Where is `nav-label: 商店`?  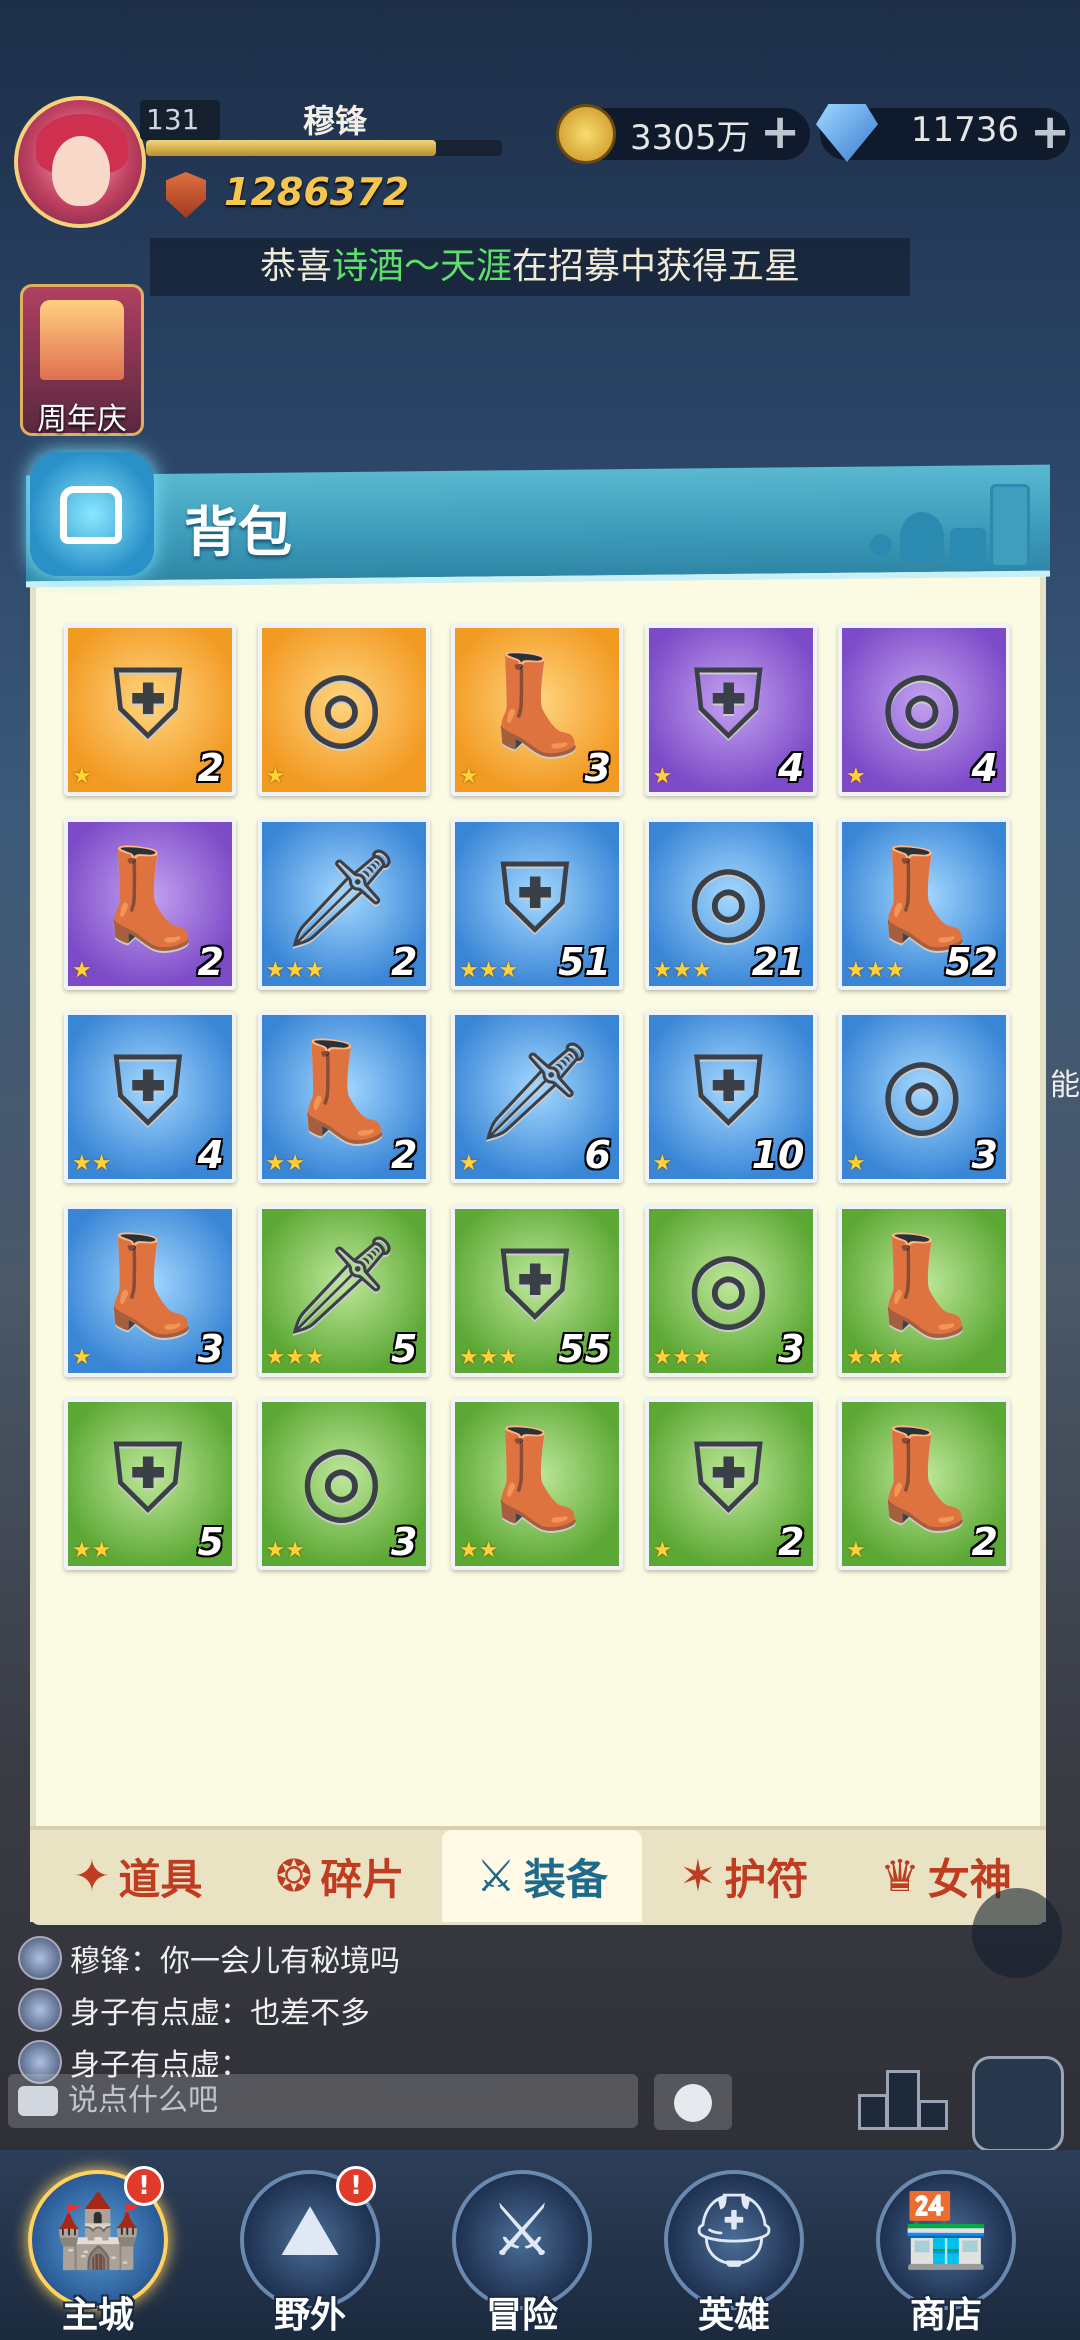 nav-label: 商店 is located at coordinates (945, 2315).